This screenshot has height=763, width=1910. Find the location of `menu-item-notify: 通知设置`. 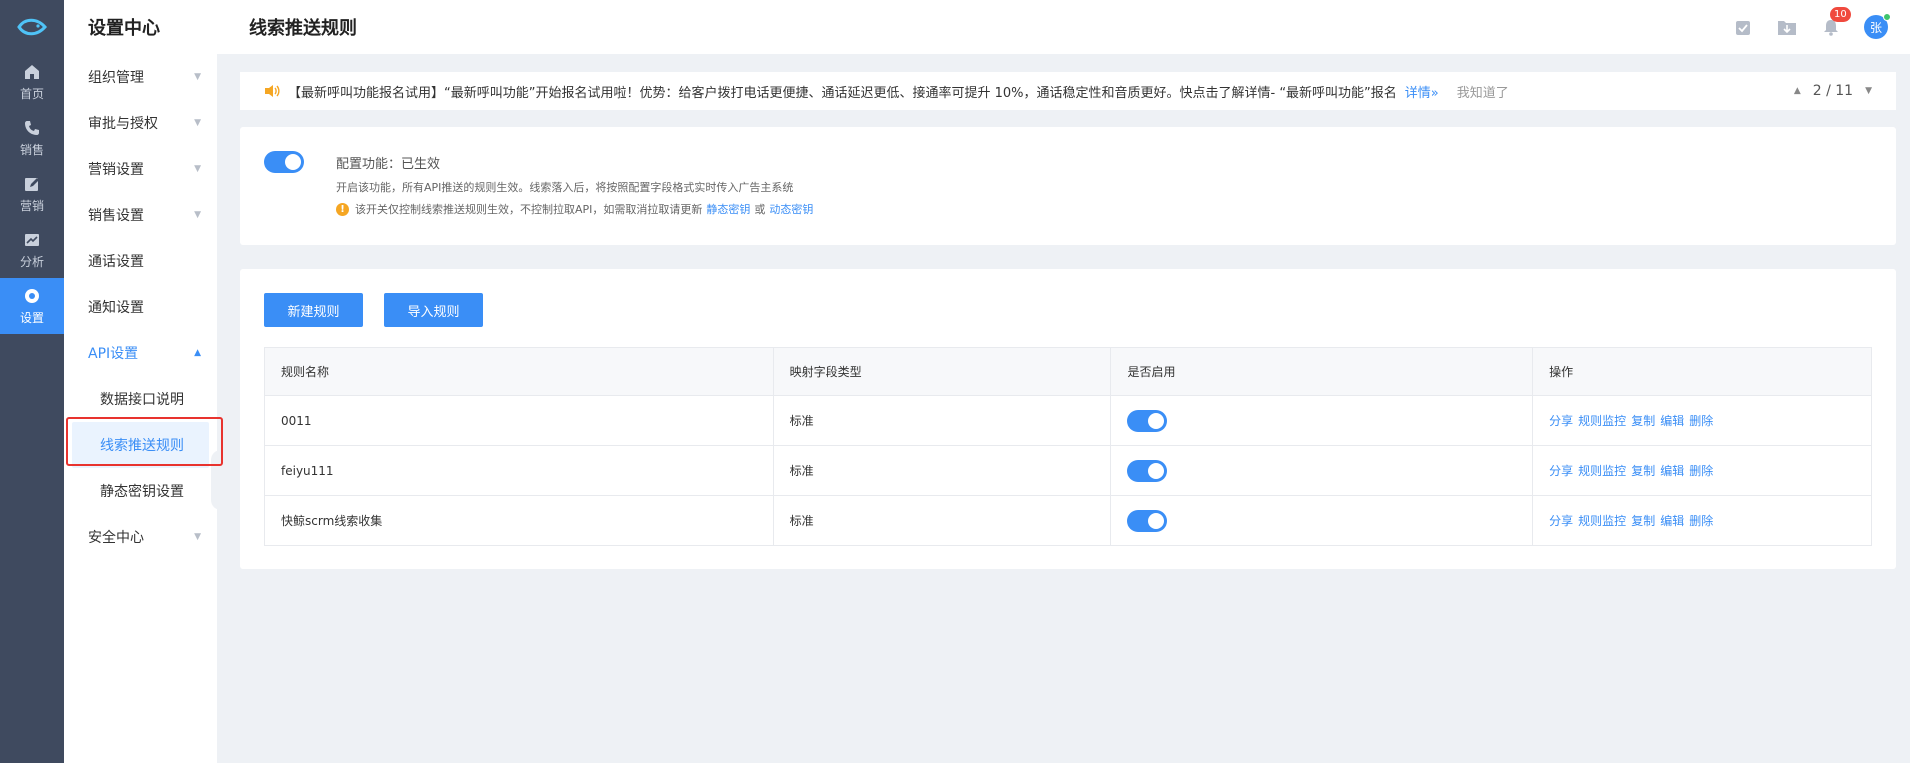

menu-item-notify: 通知设置 is located at coordinates (140, 307).